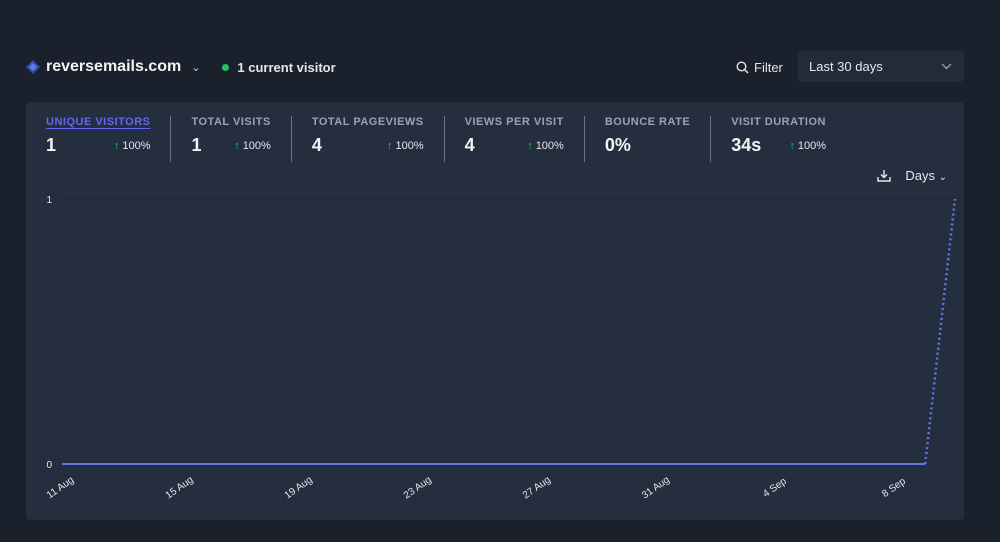 The width and height of the screenshot is (1000, 542). Describe the element at coordinates (286, 67) in the screenshot. I see `current-visitors-text: 1 current visitor` at that location.